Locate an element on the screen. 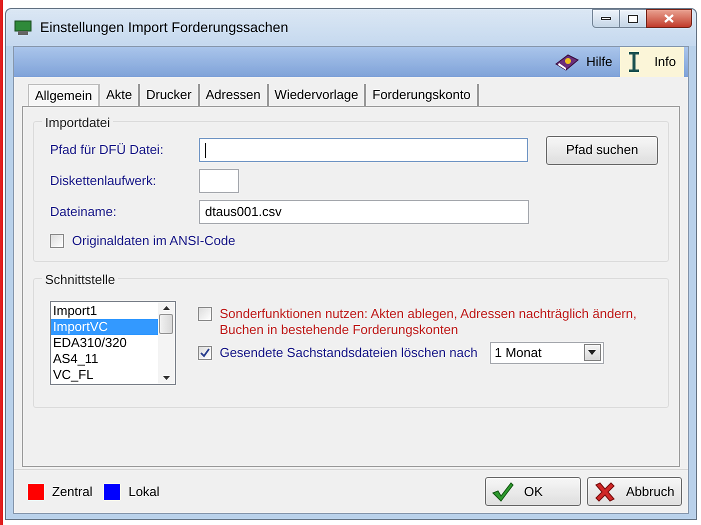 Image resolution: width=701 pixels, height=525 pixels. checkbox-label: Originaldaten im ANSI-Code is located at coordinates (154, 241).